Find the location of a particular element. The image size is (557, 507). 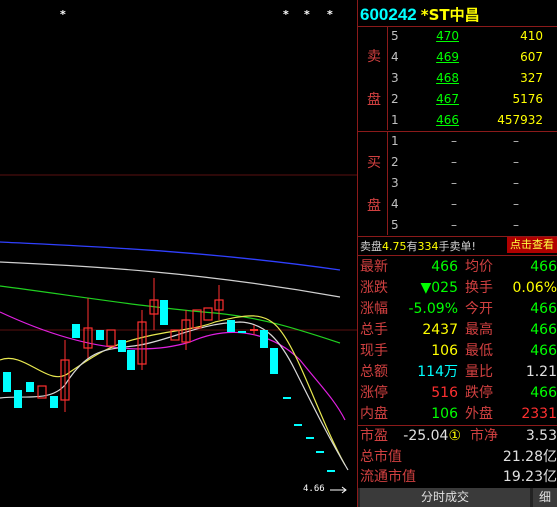

sell-row-1: 1 466 457932 is located at coordinates (473, 120).